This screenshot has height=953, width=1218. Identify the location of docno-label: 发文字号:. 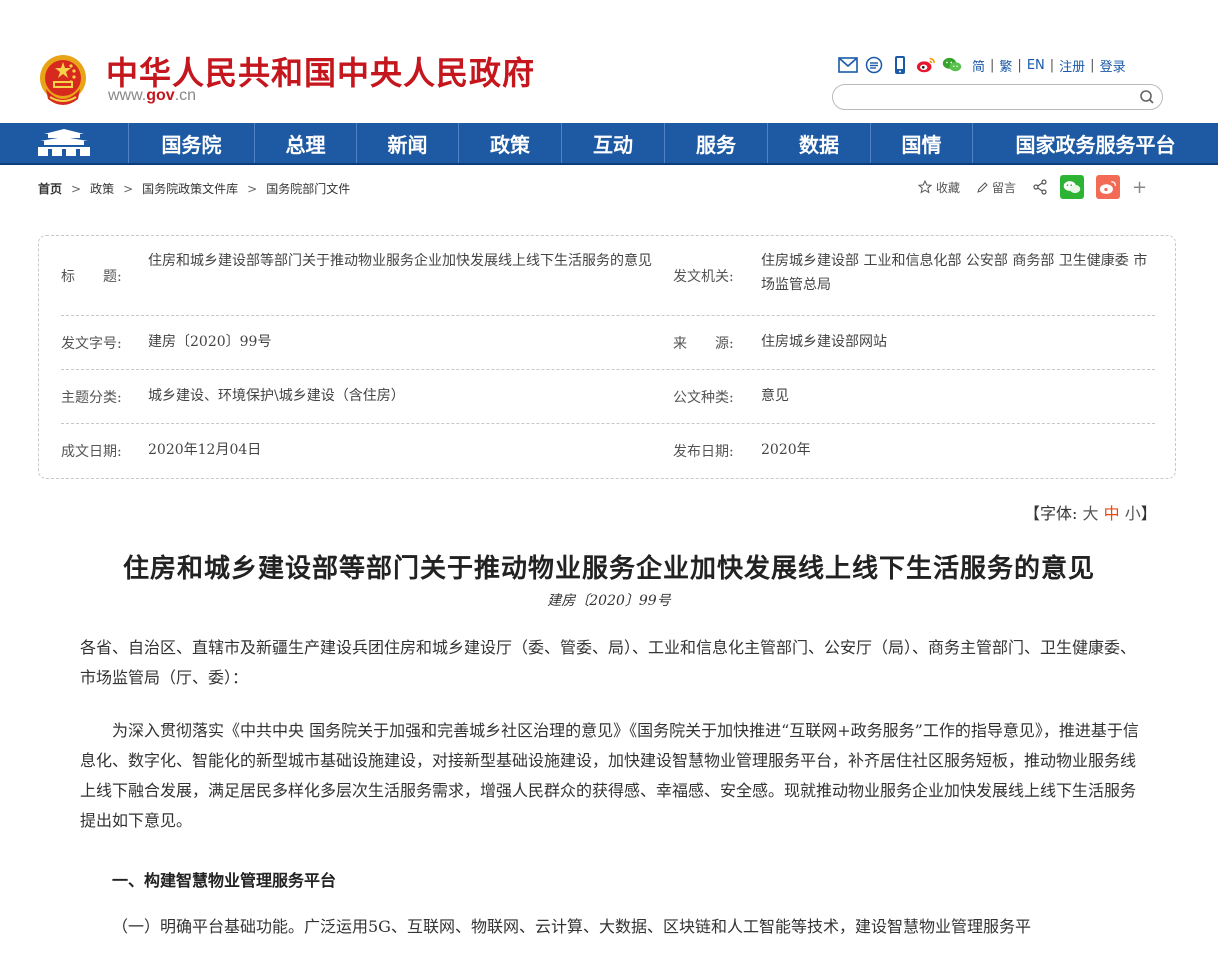
(91, 344).